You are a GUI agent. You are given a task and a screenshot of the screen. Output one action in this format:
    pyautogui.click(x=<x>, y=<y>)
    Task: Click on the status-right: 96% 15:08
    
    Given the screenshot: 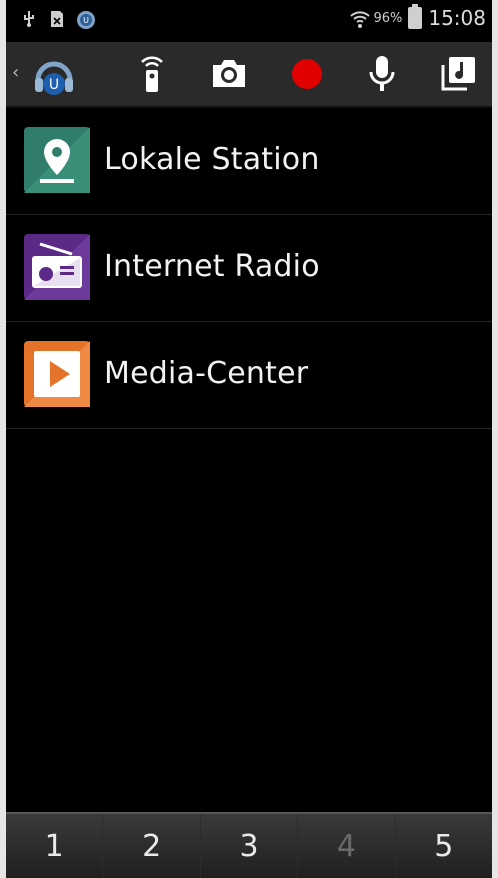 What is the action you would take?
    pyautogui.click(x=417, y=17)
    